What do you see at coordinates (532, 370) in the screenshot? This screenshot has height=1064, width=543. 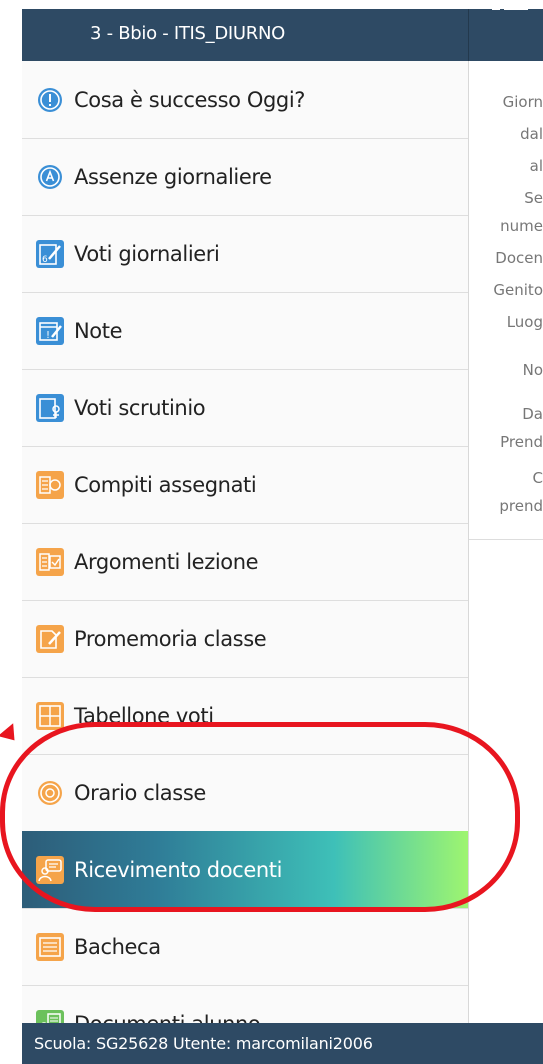 I see `detail-label: No` at bounding box center [532, 370].